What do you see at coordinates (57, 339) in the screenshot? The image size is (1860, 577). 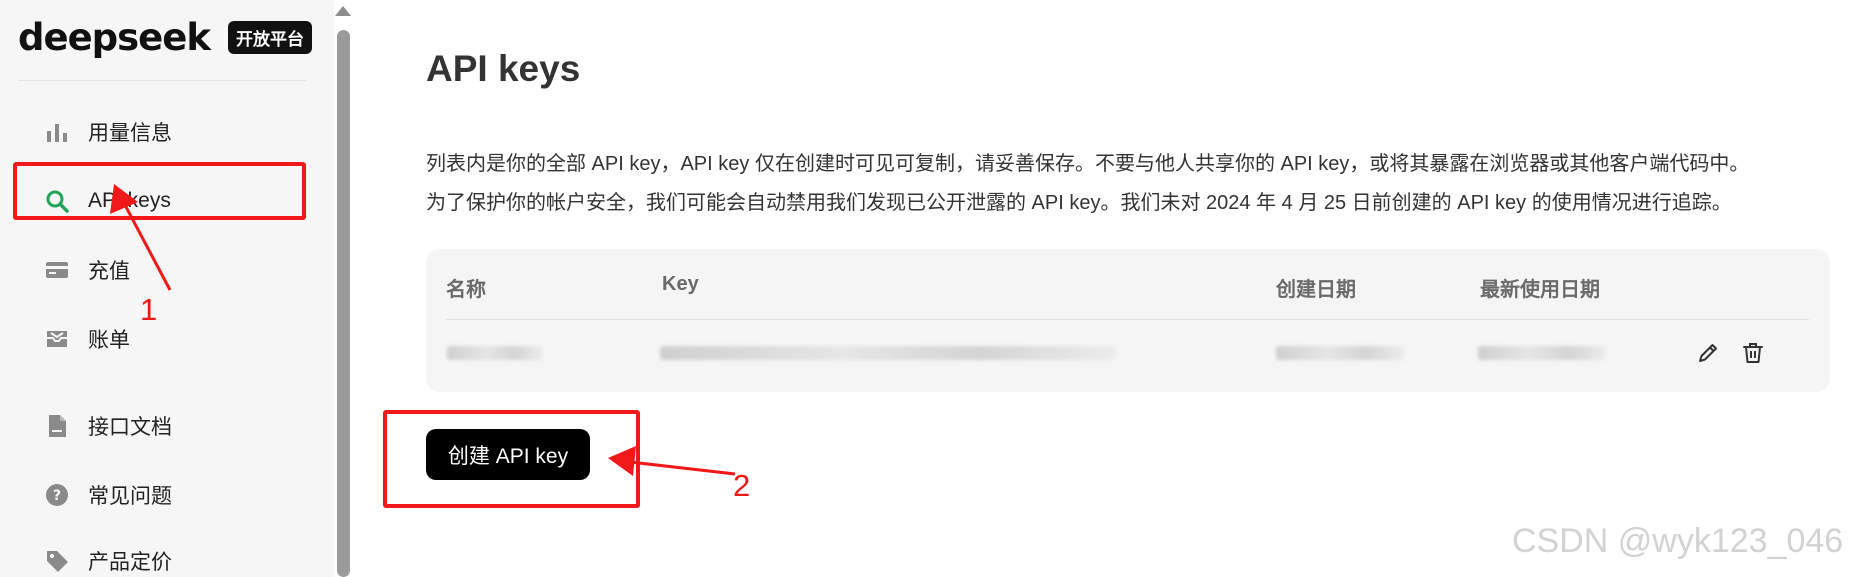 I see `inbox-icon` at bounding box center [57, 339].